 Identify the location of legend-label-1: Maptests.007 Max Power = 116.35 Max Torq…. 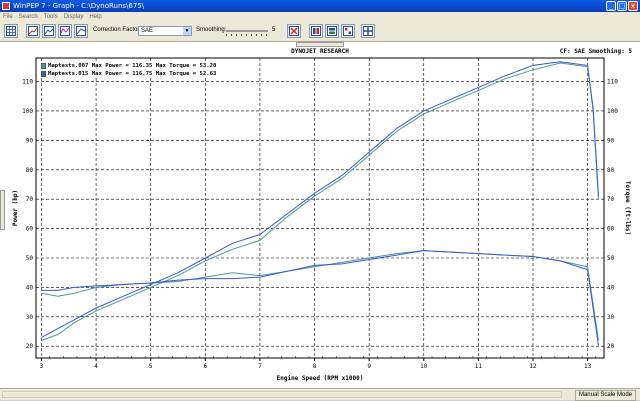
(132, 66).